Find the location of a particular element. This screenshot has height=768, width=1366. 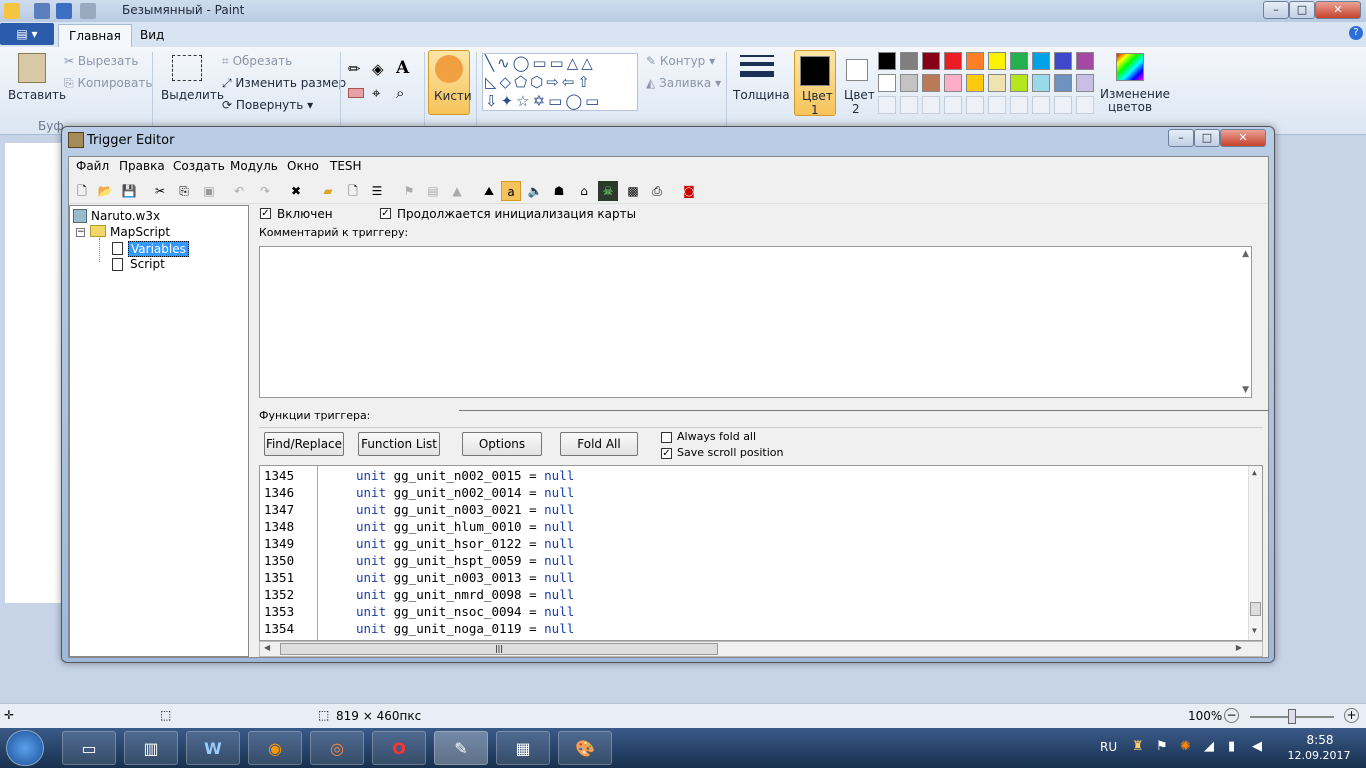

tab-view: Вид is located at coordinates (152, 35).